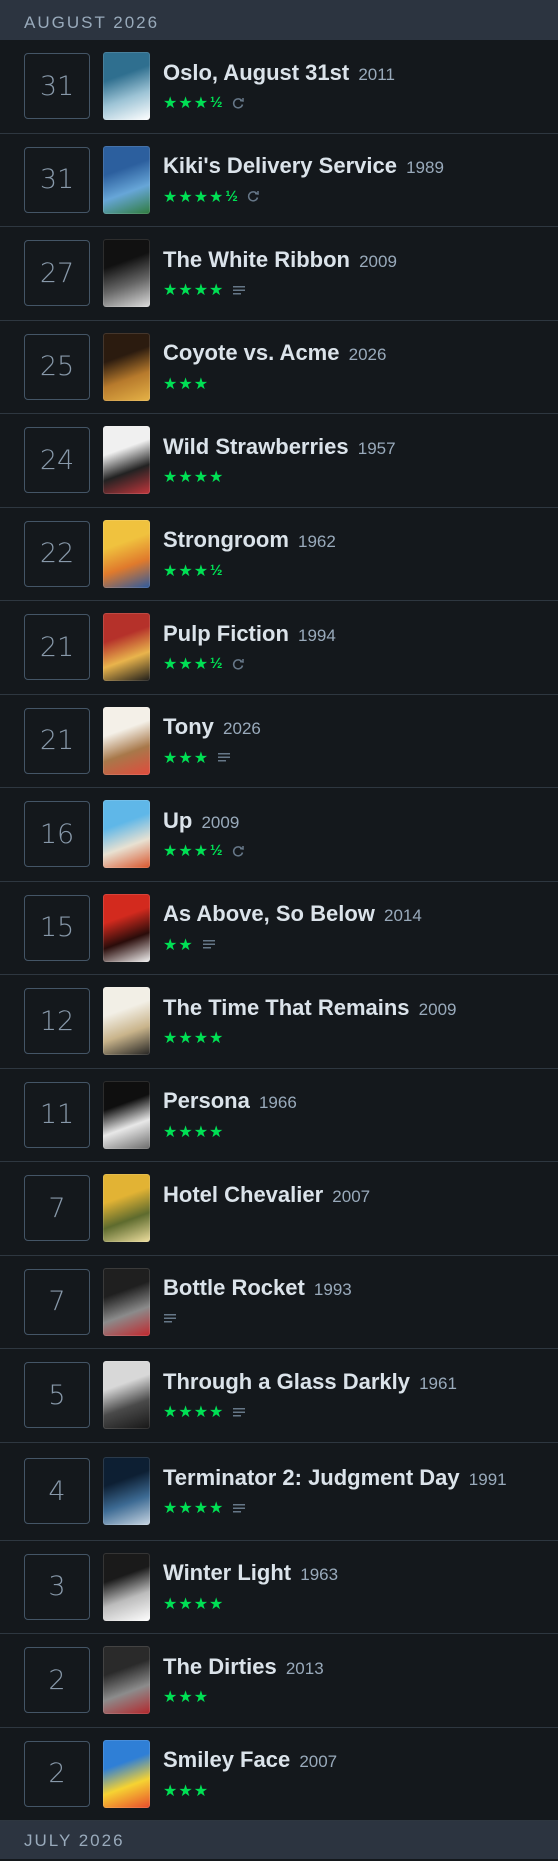 Image resolution: width=558 pixels, height=1861 pixels. What do you see at coordinates (220, 1666) in the screenshot?
I see `film-title: The Dirties` at bounding box center [220, 1666].